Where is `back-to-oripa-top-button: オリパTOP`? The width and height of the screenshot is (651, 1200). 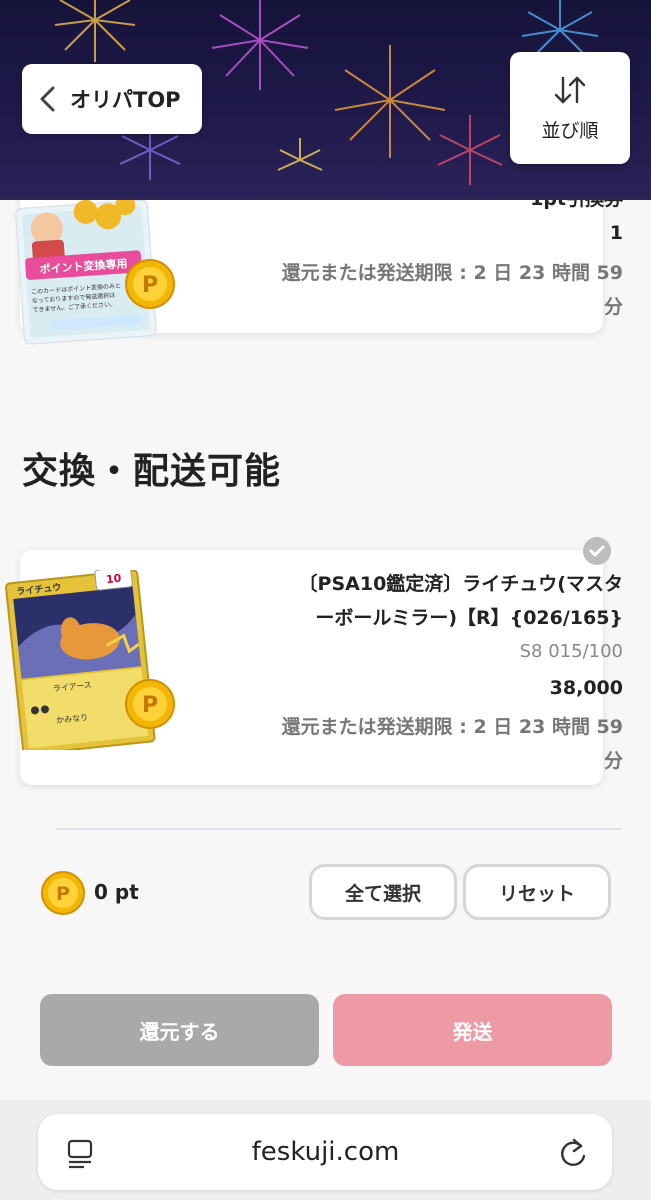
back-to-oripa-top-button: オリパTOP is located at coordinates (112, 99).